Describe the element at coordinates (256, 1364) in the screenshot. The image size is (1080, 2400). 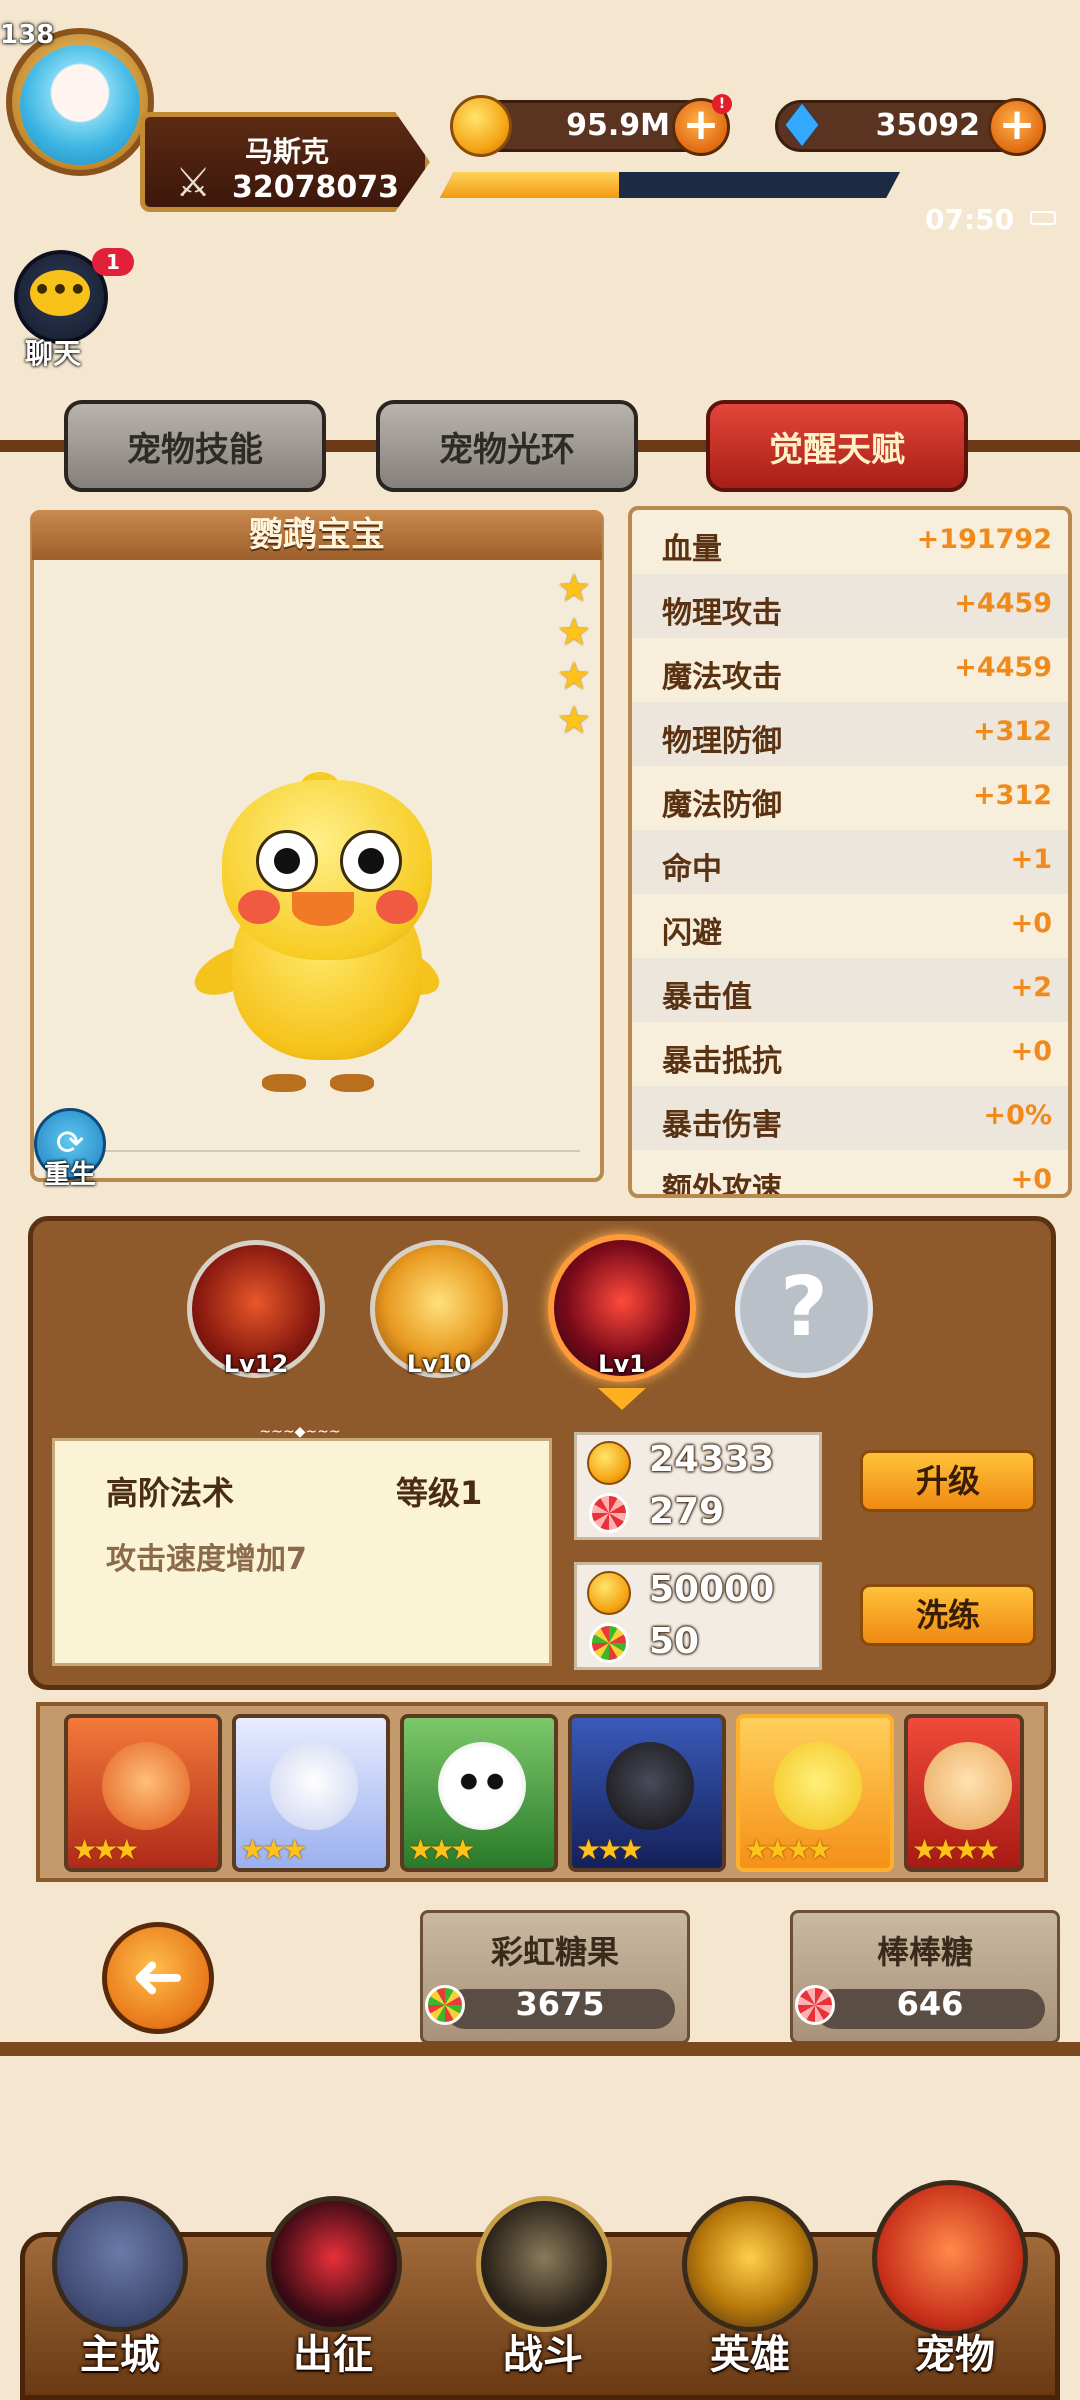
I see `talent-level-label: Lv12` at that location.